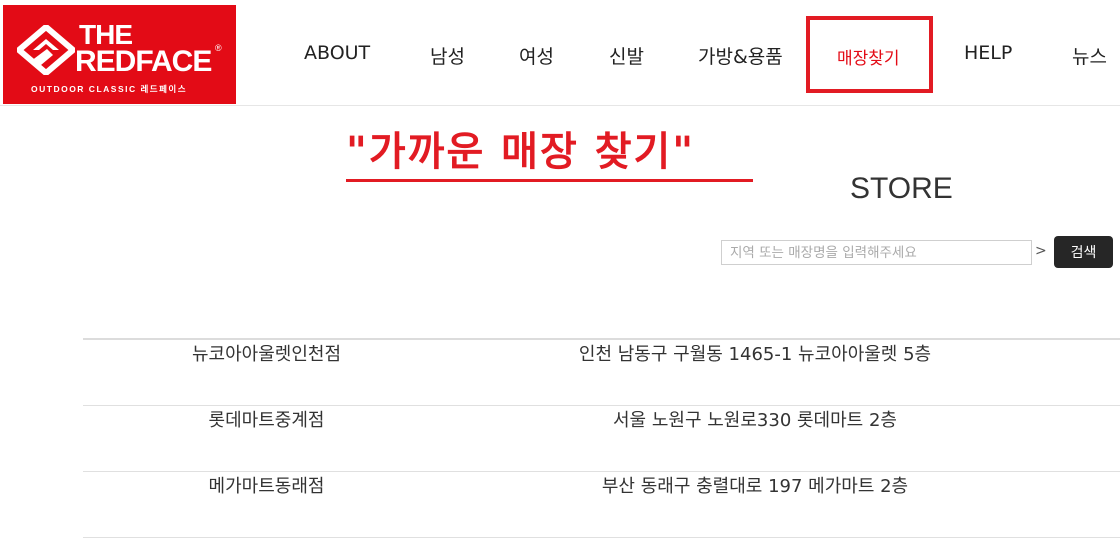 The width and height of the screenshot is (1120, 555). What do you see at coordinates (901, 188) in the screenshot?
I see `store-section-title: STORE` at bounding box center [901, 188].